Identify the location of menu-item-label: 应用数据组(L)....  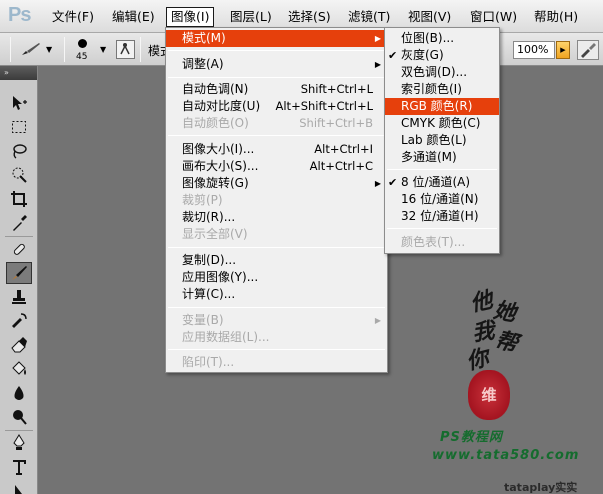
(226, 337).